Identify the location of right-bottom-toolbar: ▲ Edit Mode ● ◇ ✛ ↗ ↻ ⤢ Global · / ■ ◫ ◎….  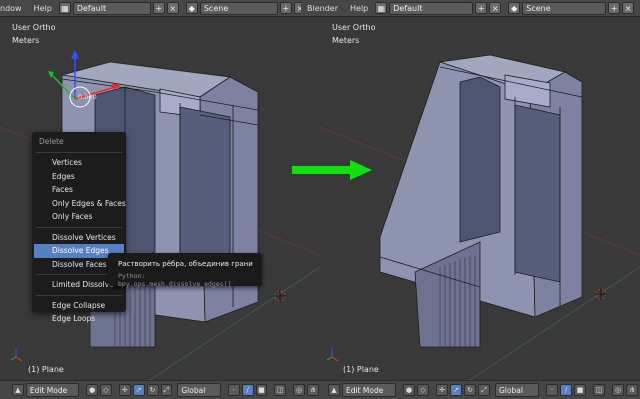
(480, 389).